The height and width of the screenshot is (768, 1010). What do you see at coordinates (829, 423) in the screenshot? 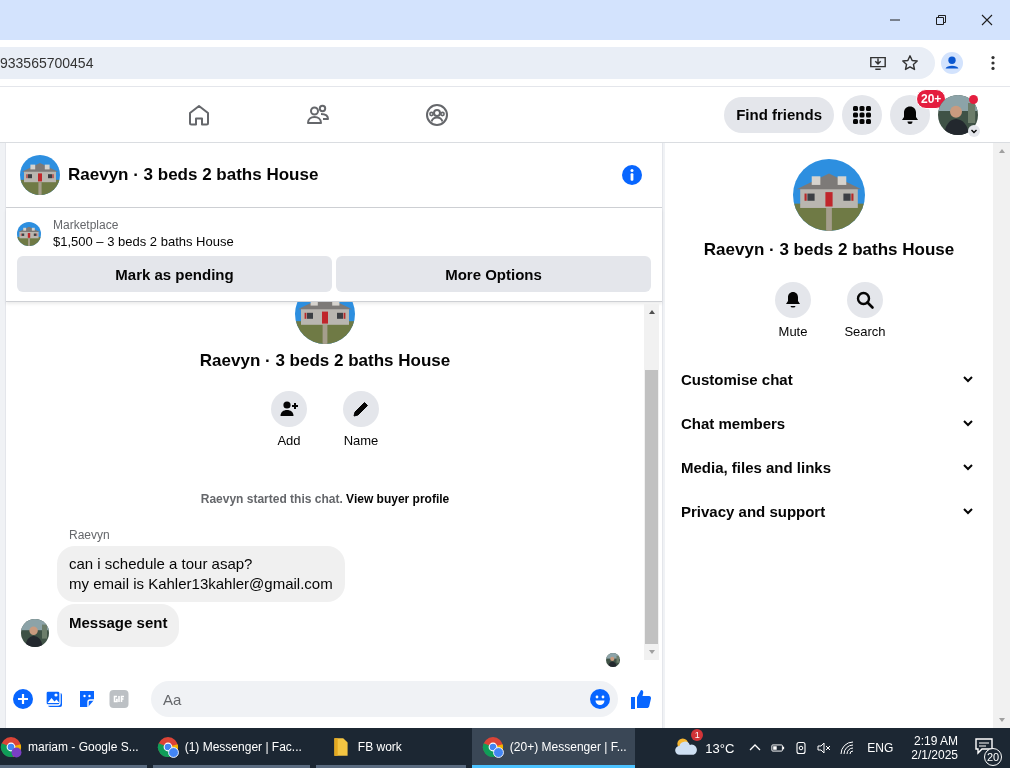
I see `section-header: Chat members` at bounding box center [829, 423].